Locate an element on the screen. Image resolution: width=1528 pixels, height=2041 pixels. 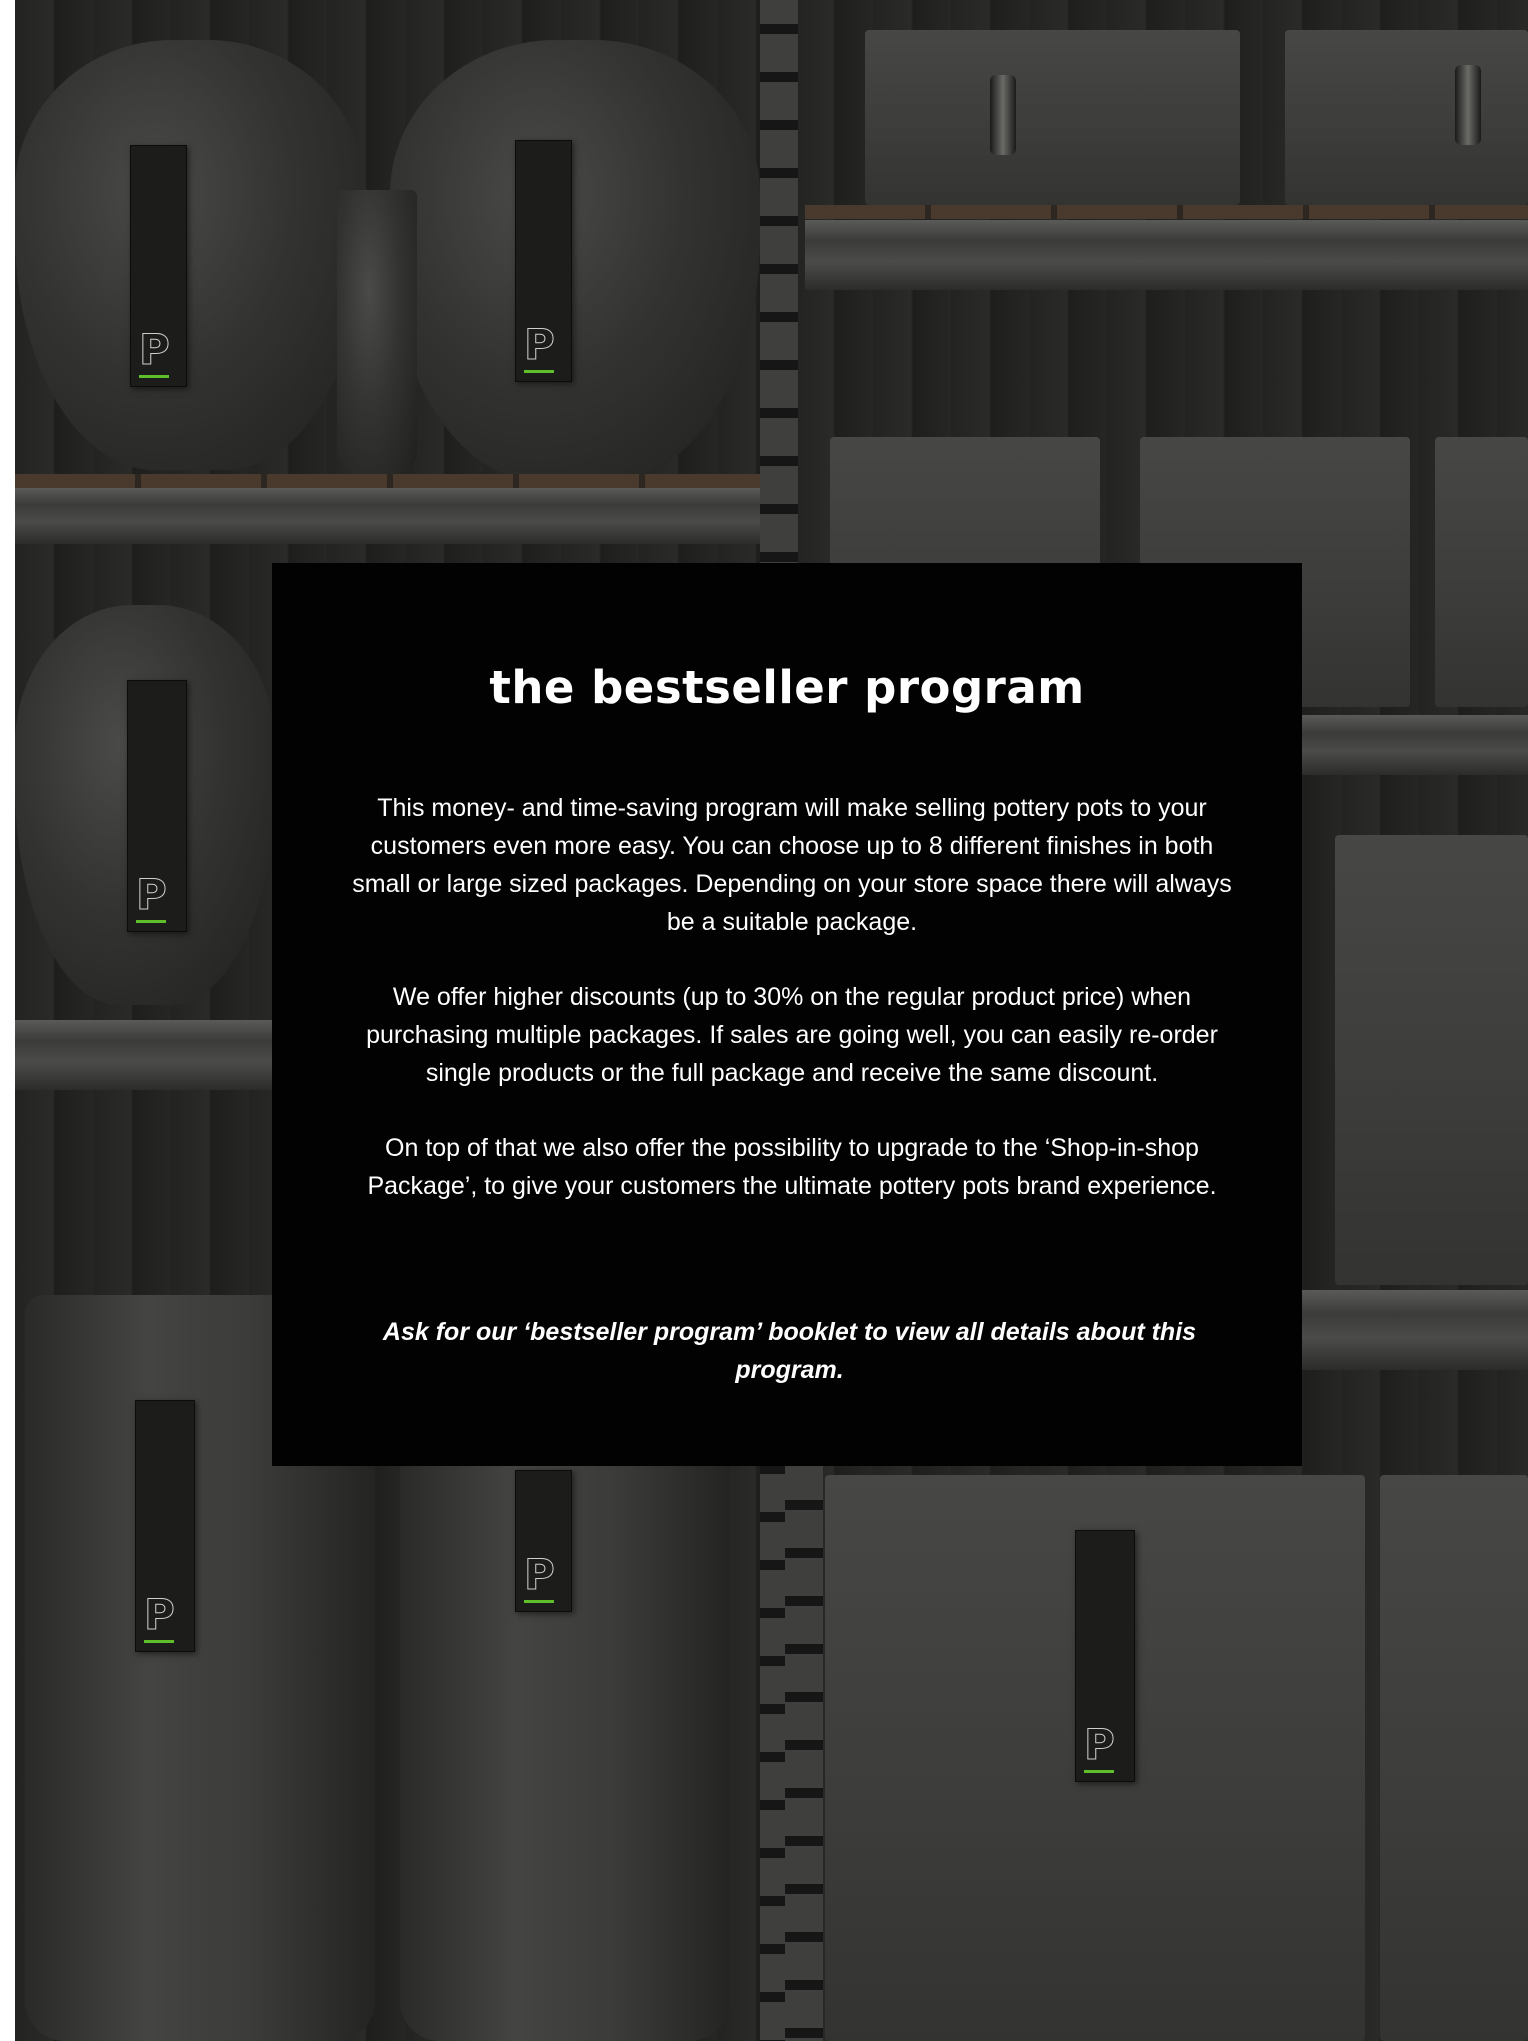
panel-title: the bestseller program is located at coordinates (787, 687).